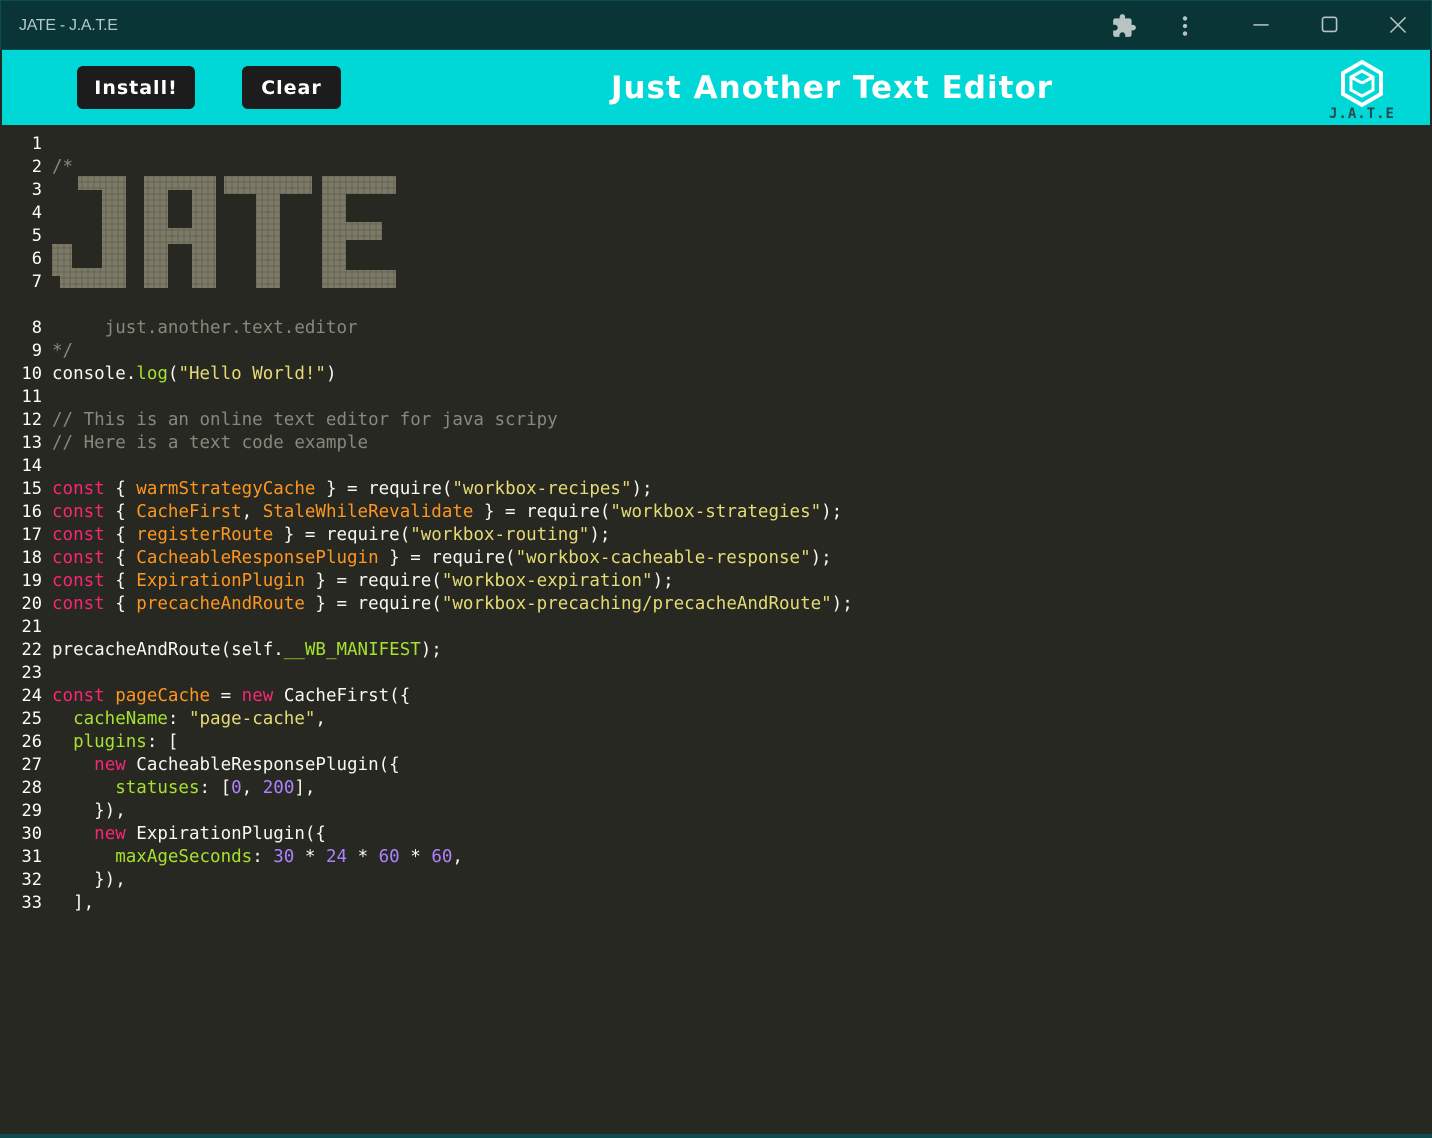  I want to click on line-number: 31, so click(31, 857).